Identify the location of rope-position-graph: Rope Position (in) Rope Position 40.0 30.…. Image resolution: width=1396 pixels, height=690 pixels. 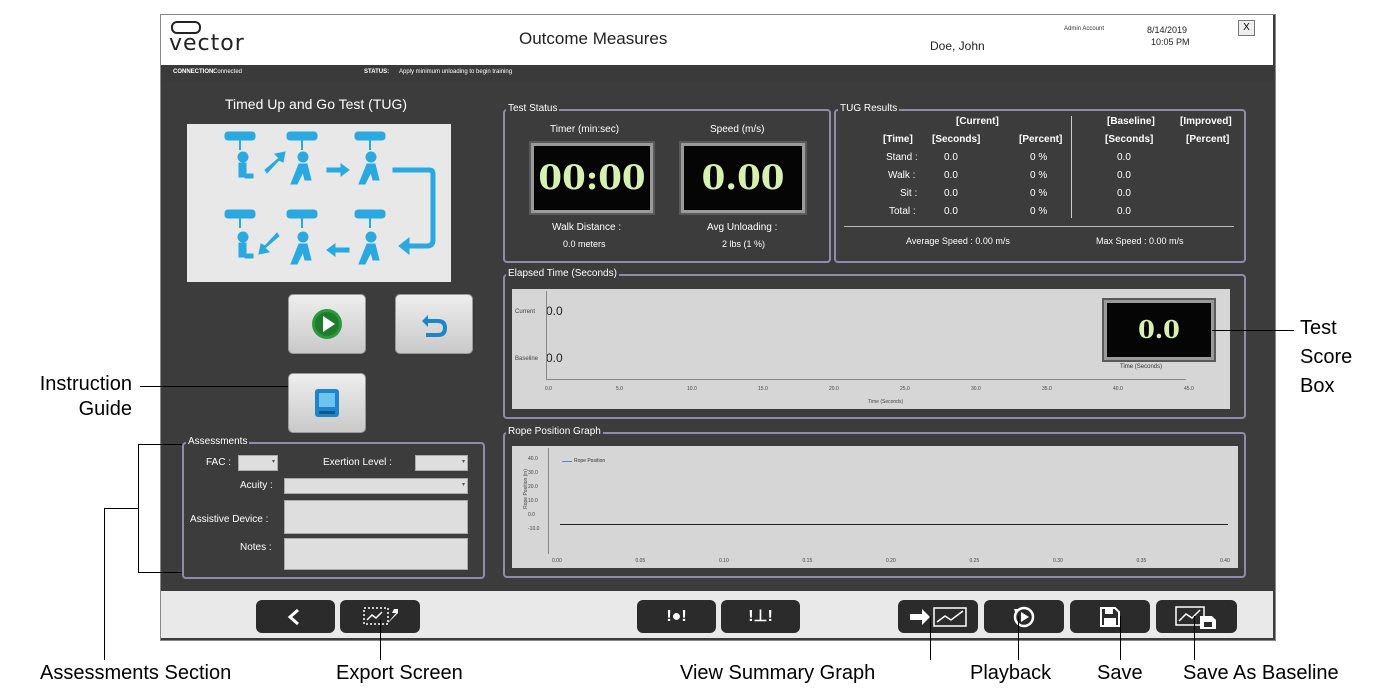
(875, 507).